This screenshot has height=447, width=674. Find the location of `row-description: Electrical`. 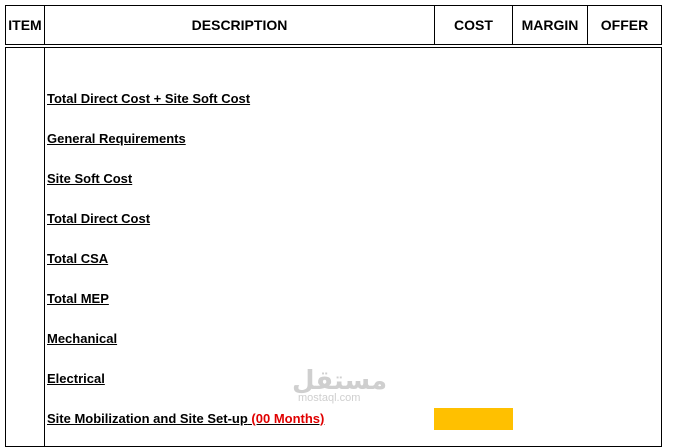

row-description: Electrical is located at coordinates (76, 378).